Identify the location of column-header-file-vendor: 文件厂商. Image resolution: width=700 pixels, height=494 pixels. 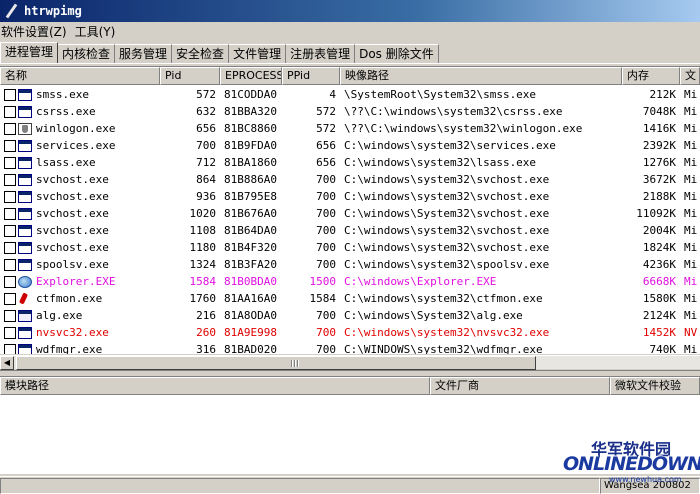
(520, 386).